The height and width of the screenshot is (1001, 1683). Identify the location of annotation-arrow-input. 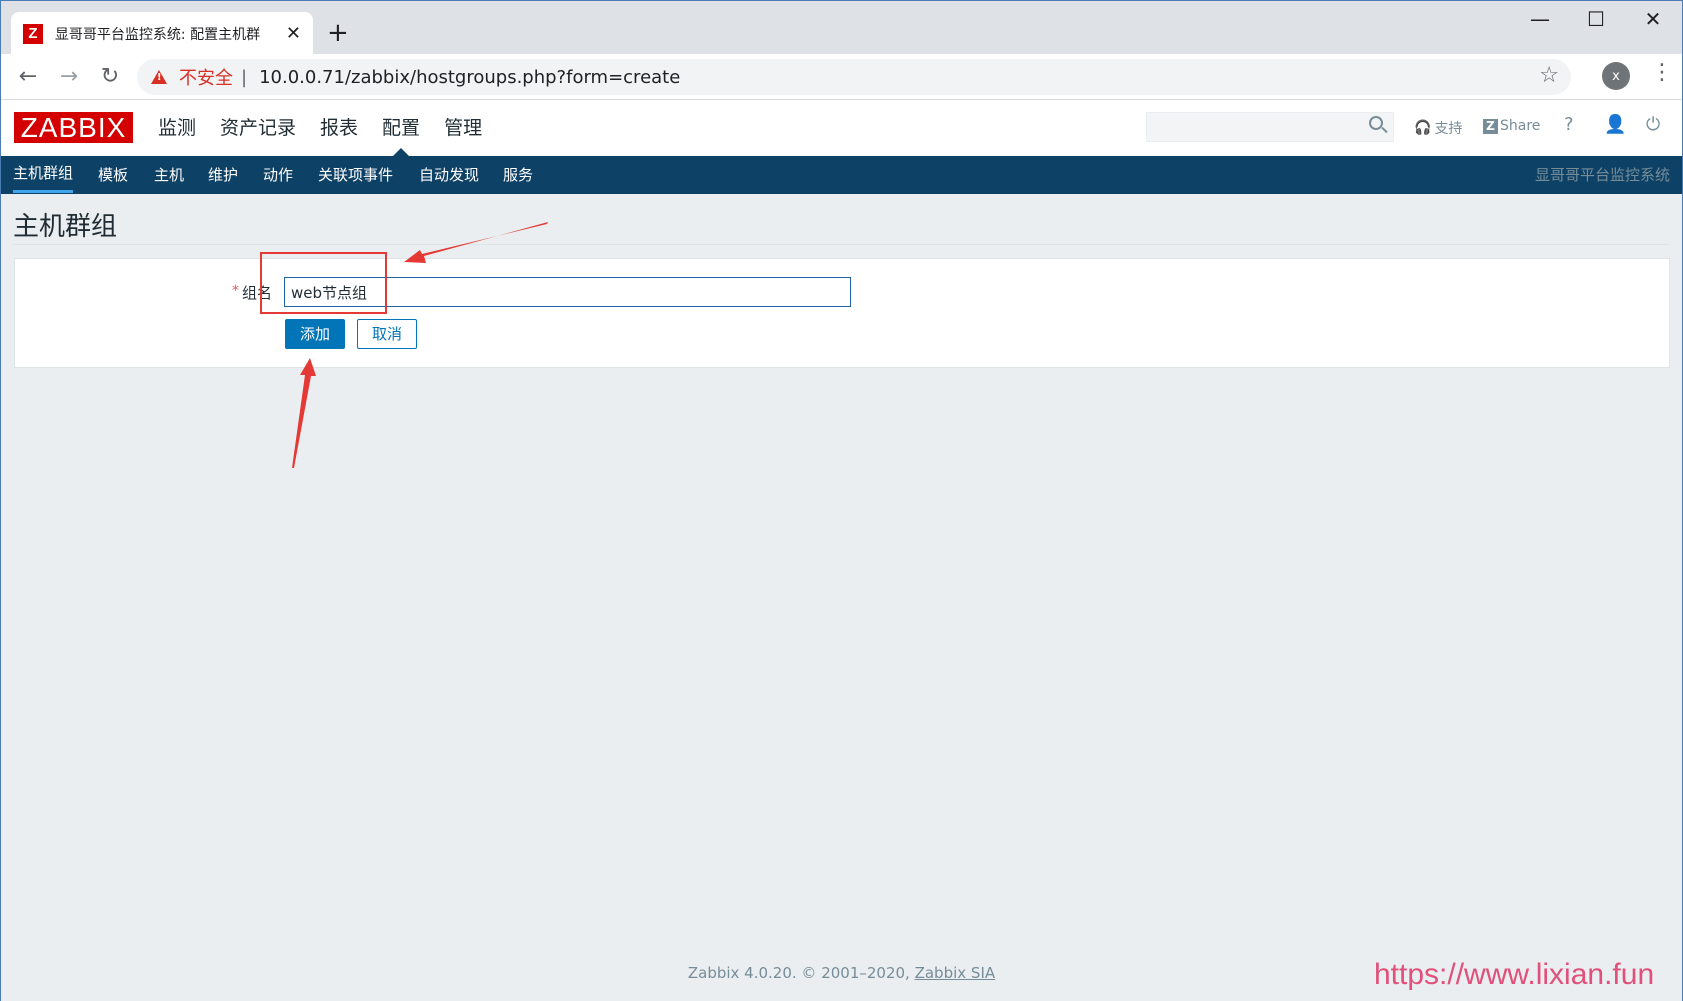
(476, 242).